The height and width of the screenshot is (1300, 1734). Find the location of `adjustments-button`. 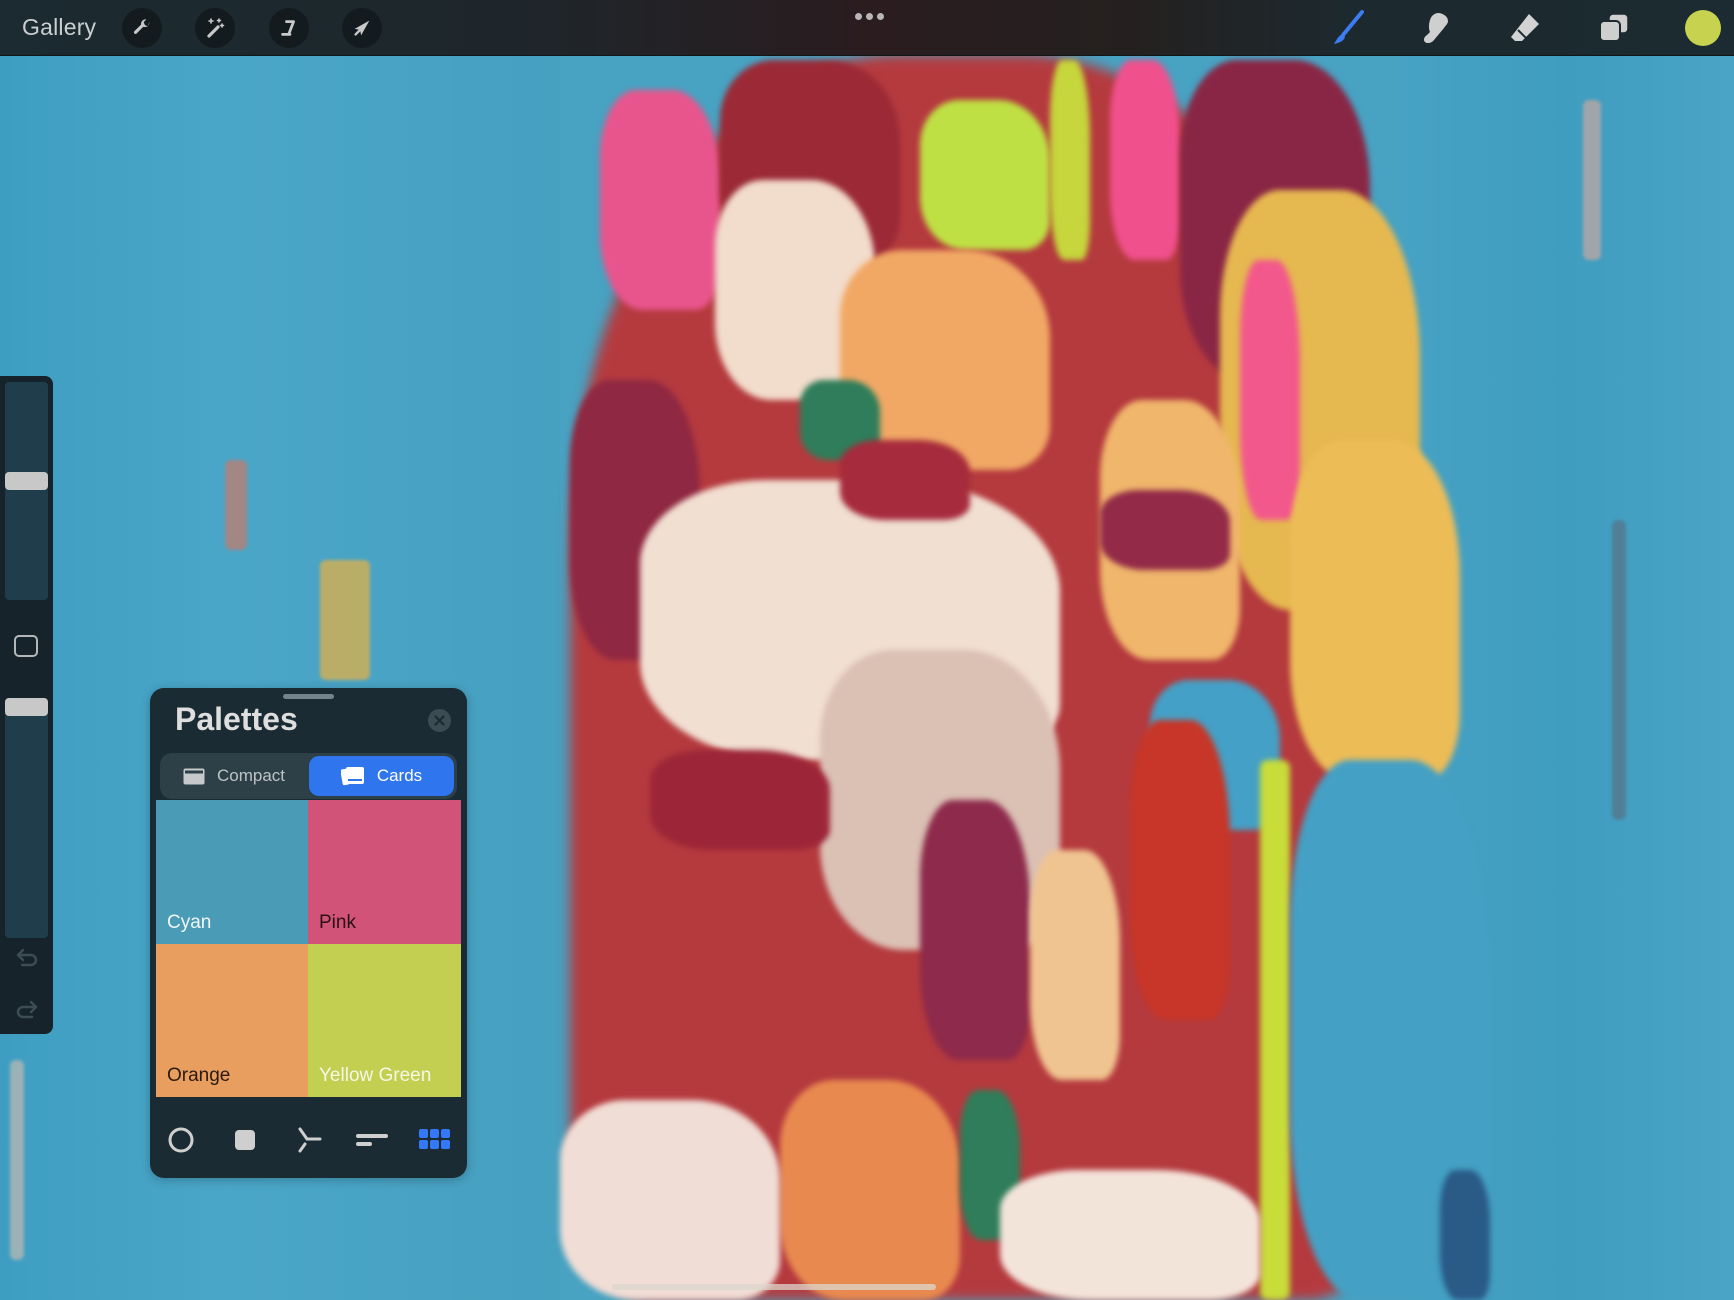

adjustments-button is located at coordinates (215, 28).